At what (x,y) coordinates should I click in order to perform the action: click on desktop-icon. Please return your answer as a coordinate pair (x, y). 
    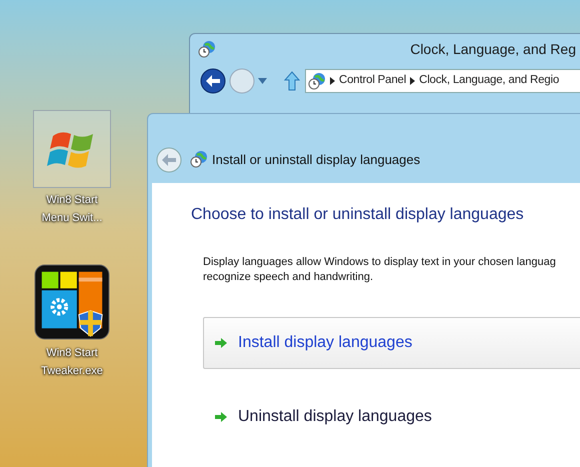
    Looking at the image, I should click on (72, 302).